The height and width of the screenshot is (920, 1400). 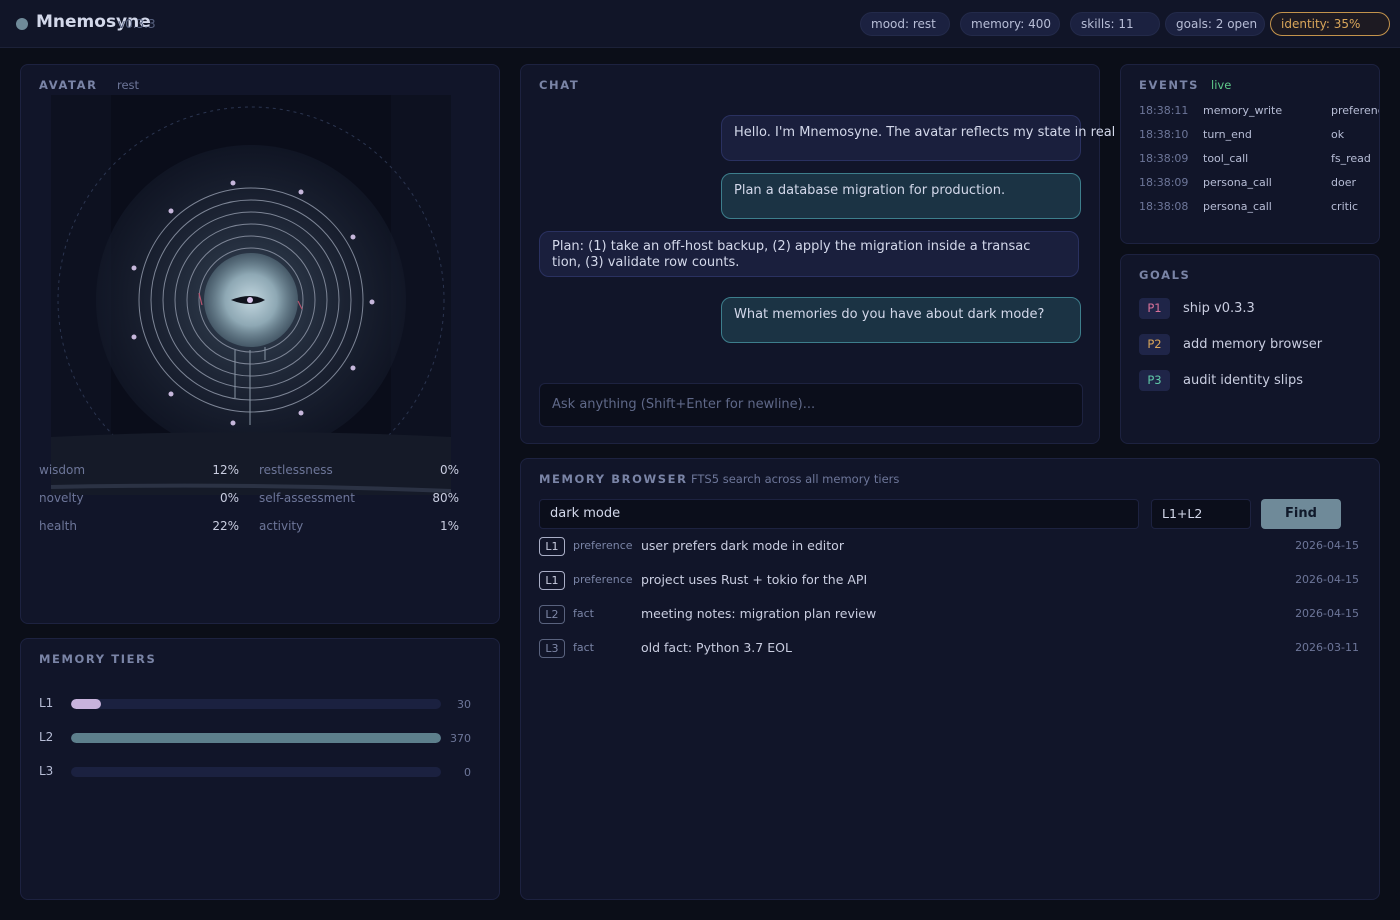 I want to click on avatar-panel-title: AVATAR, so click(x=68, y=85).